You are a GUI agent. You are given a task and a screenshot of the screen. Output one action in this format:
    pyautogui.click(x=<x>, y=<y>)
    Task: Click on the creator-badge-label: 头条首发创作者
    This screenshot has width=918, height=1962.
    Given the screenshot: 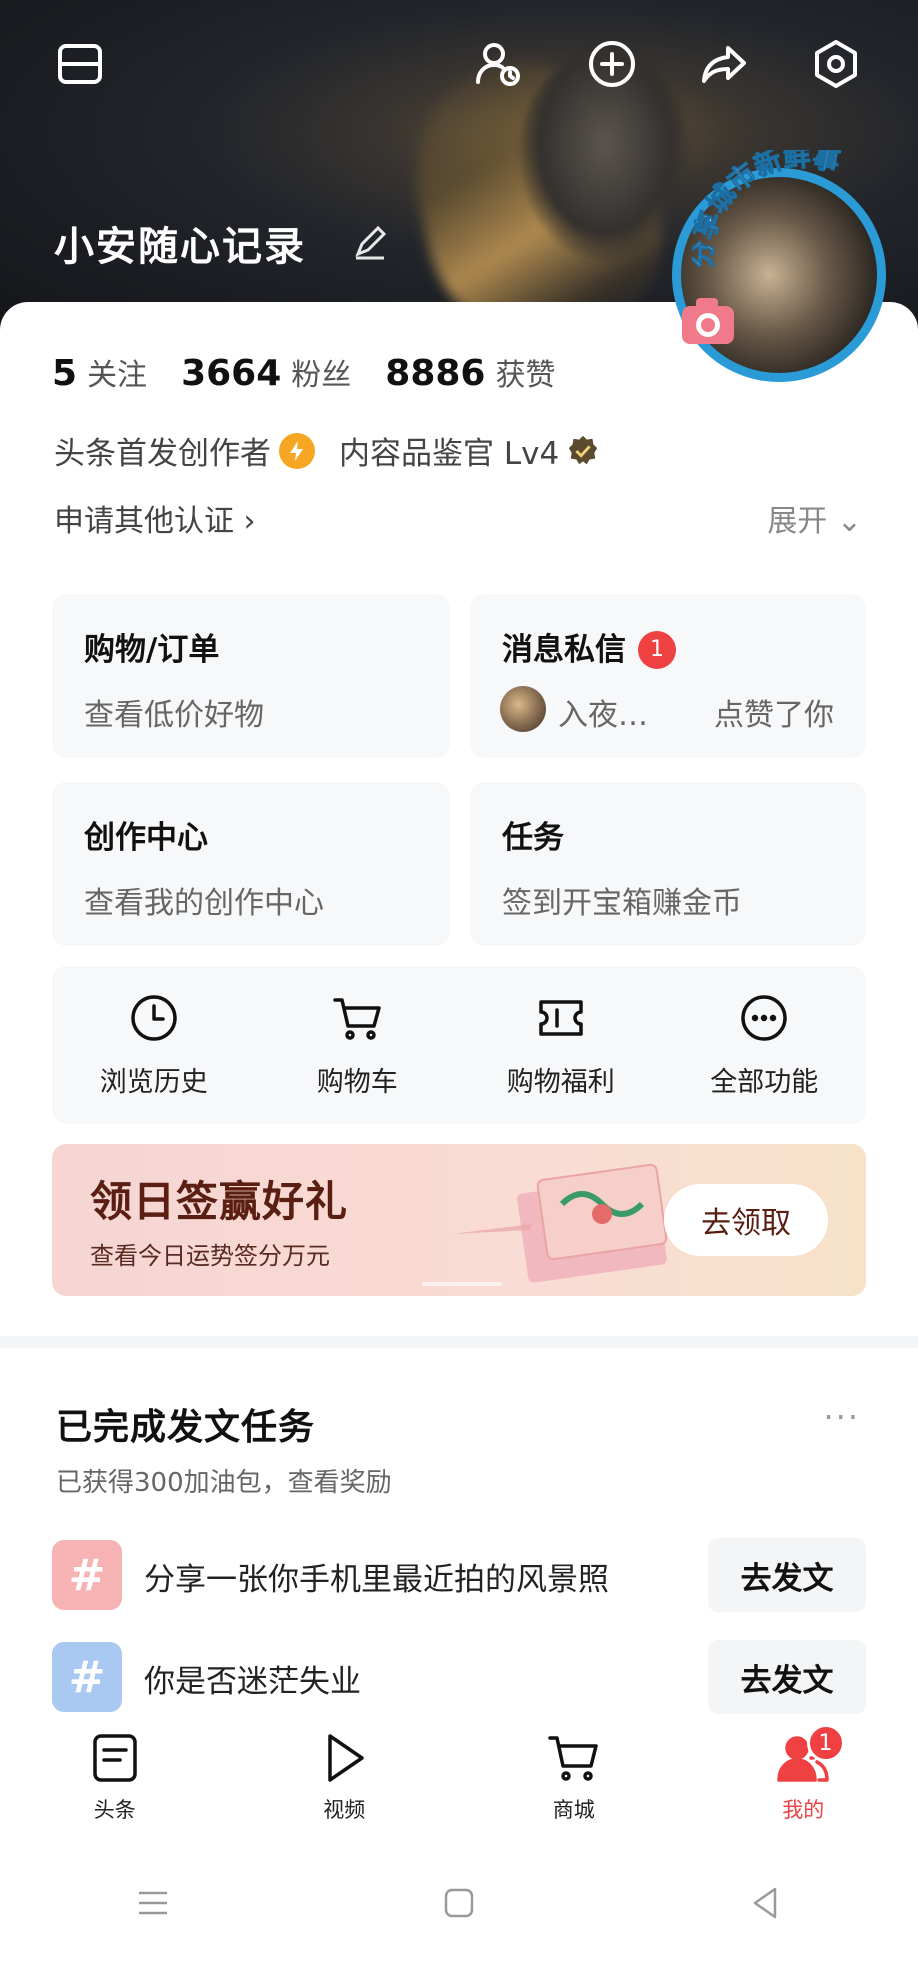 What is the action you would take?
    pyautogui.click(x=162, y=450)
    